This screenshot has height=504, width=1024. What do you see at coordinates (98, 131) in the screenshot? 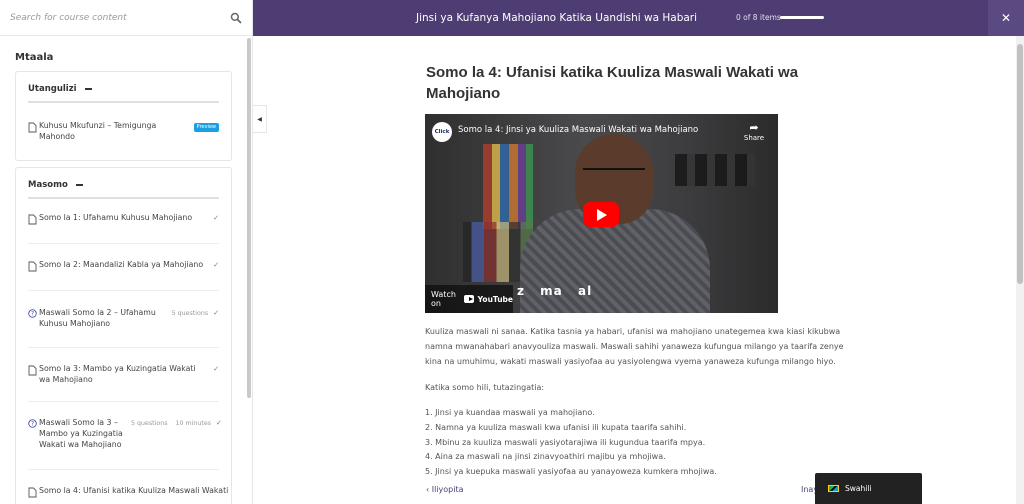
I see `lesson-label: Kuhusu Mkufunzi – Temigunga Mahondo` at bounding box center [98, 131].